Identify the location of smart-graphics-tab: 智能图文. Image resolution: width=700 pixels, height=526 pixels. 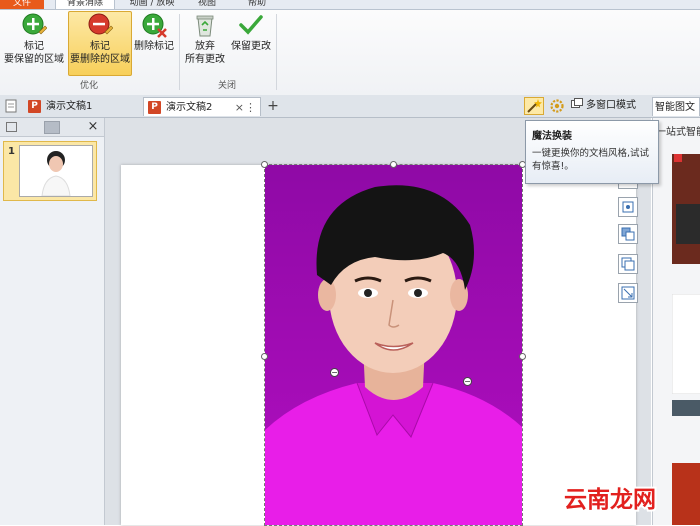
(676, 106).